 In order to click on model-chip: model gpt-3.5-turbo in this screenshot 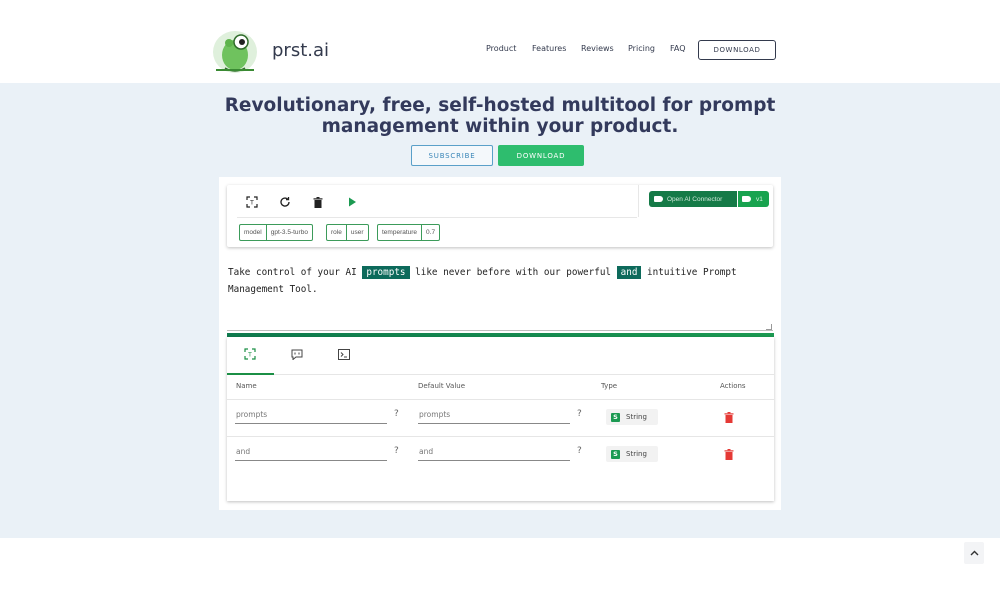, I will do `click(276, 232)`.